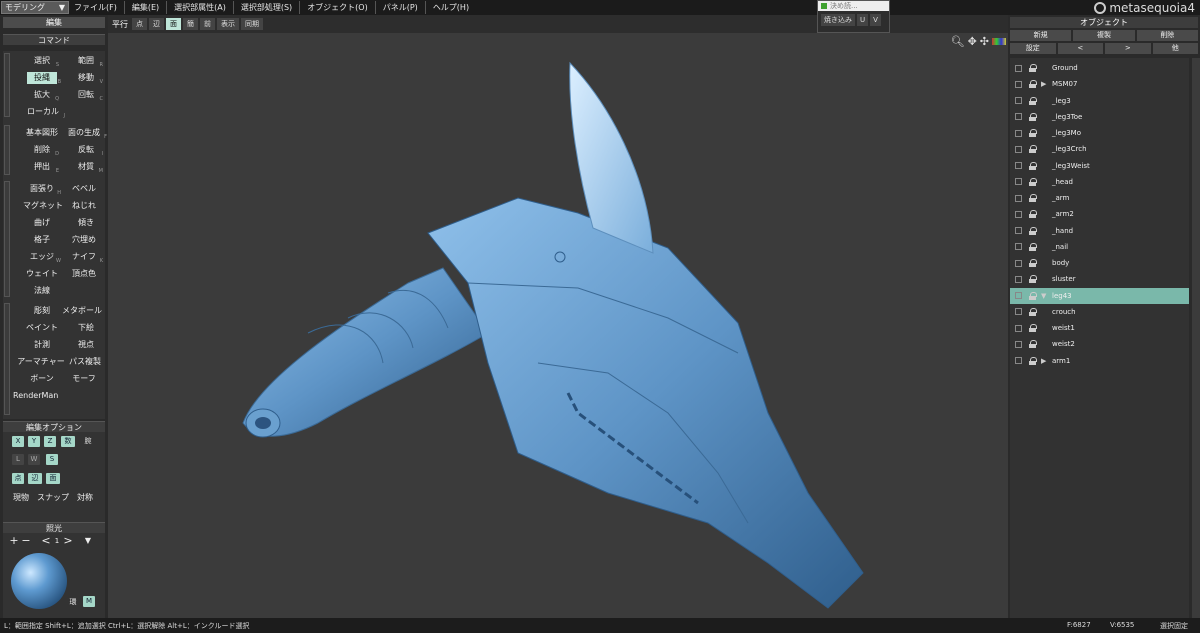  I want to click on lasso-button: 投縄 B, so click(44, 78).